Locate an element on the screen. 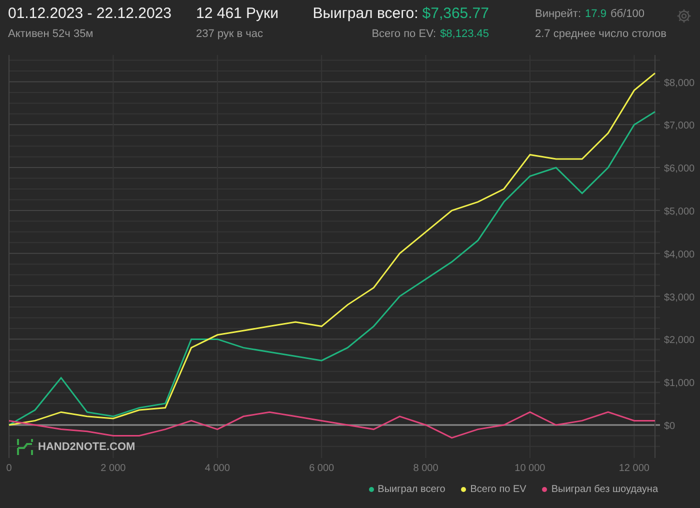 Image resolution: width=700 pixels, height=508 pixels. y-axis-label: $7,000 is located at coordinates (679, 126).